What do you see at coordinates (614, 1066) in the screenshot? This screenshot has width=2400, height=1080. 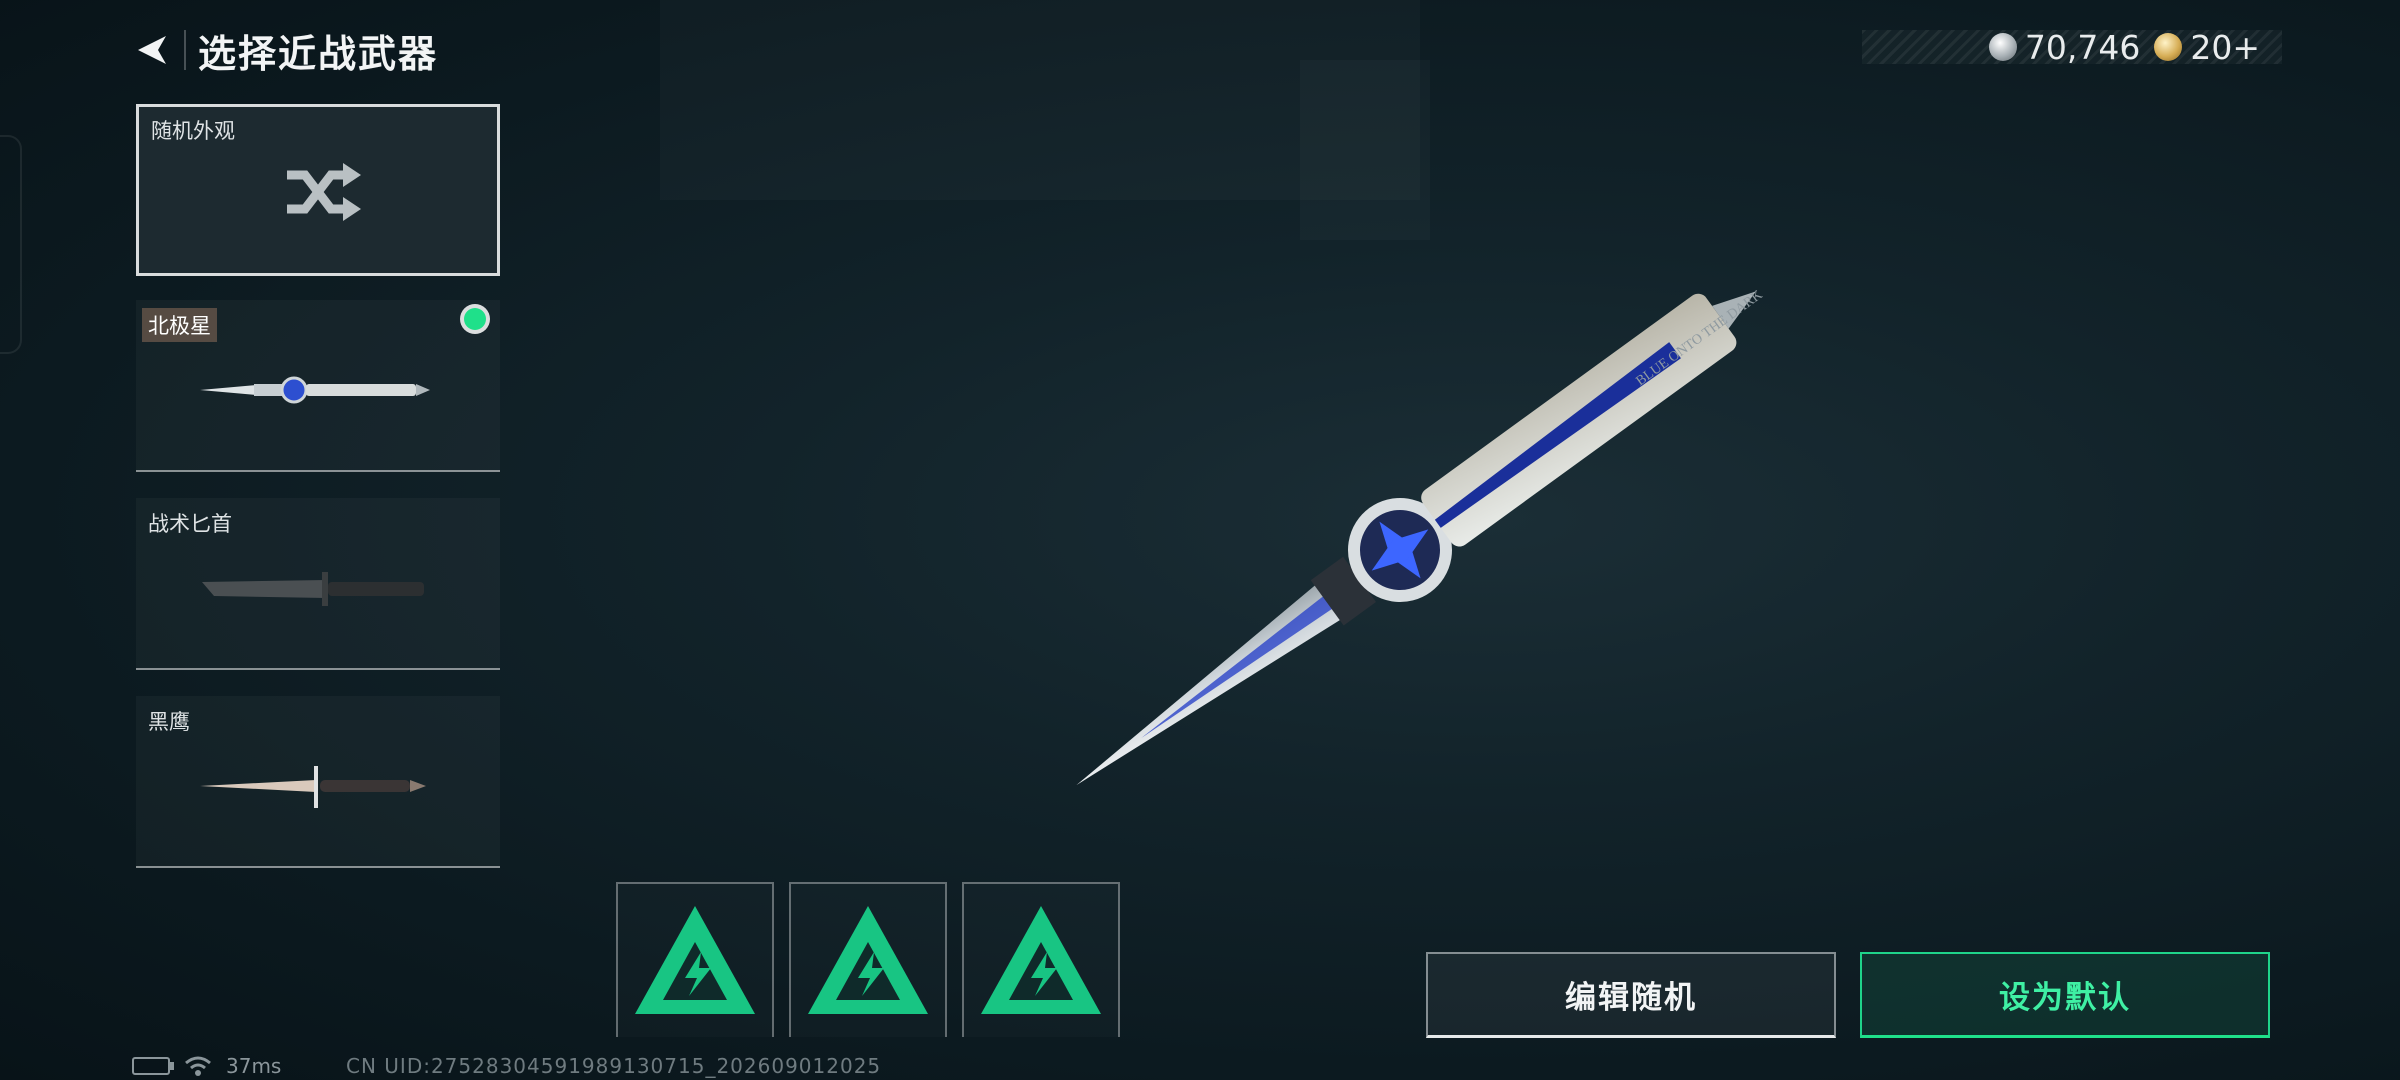 I see `user-uid: CN UID:27528304591989130715_202609012025` at bounding box center [614, 1066].